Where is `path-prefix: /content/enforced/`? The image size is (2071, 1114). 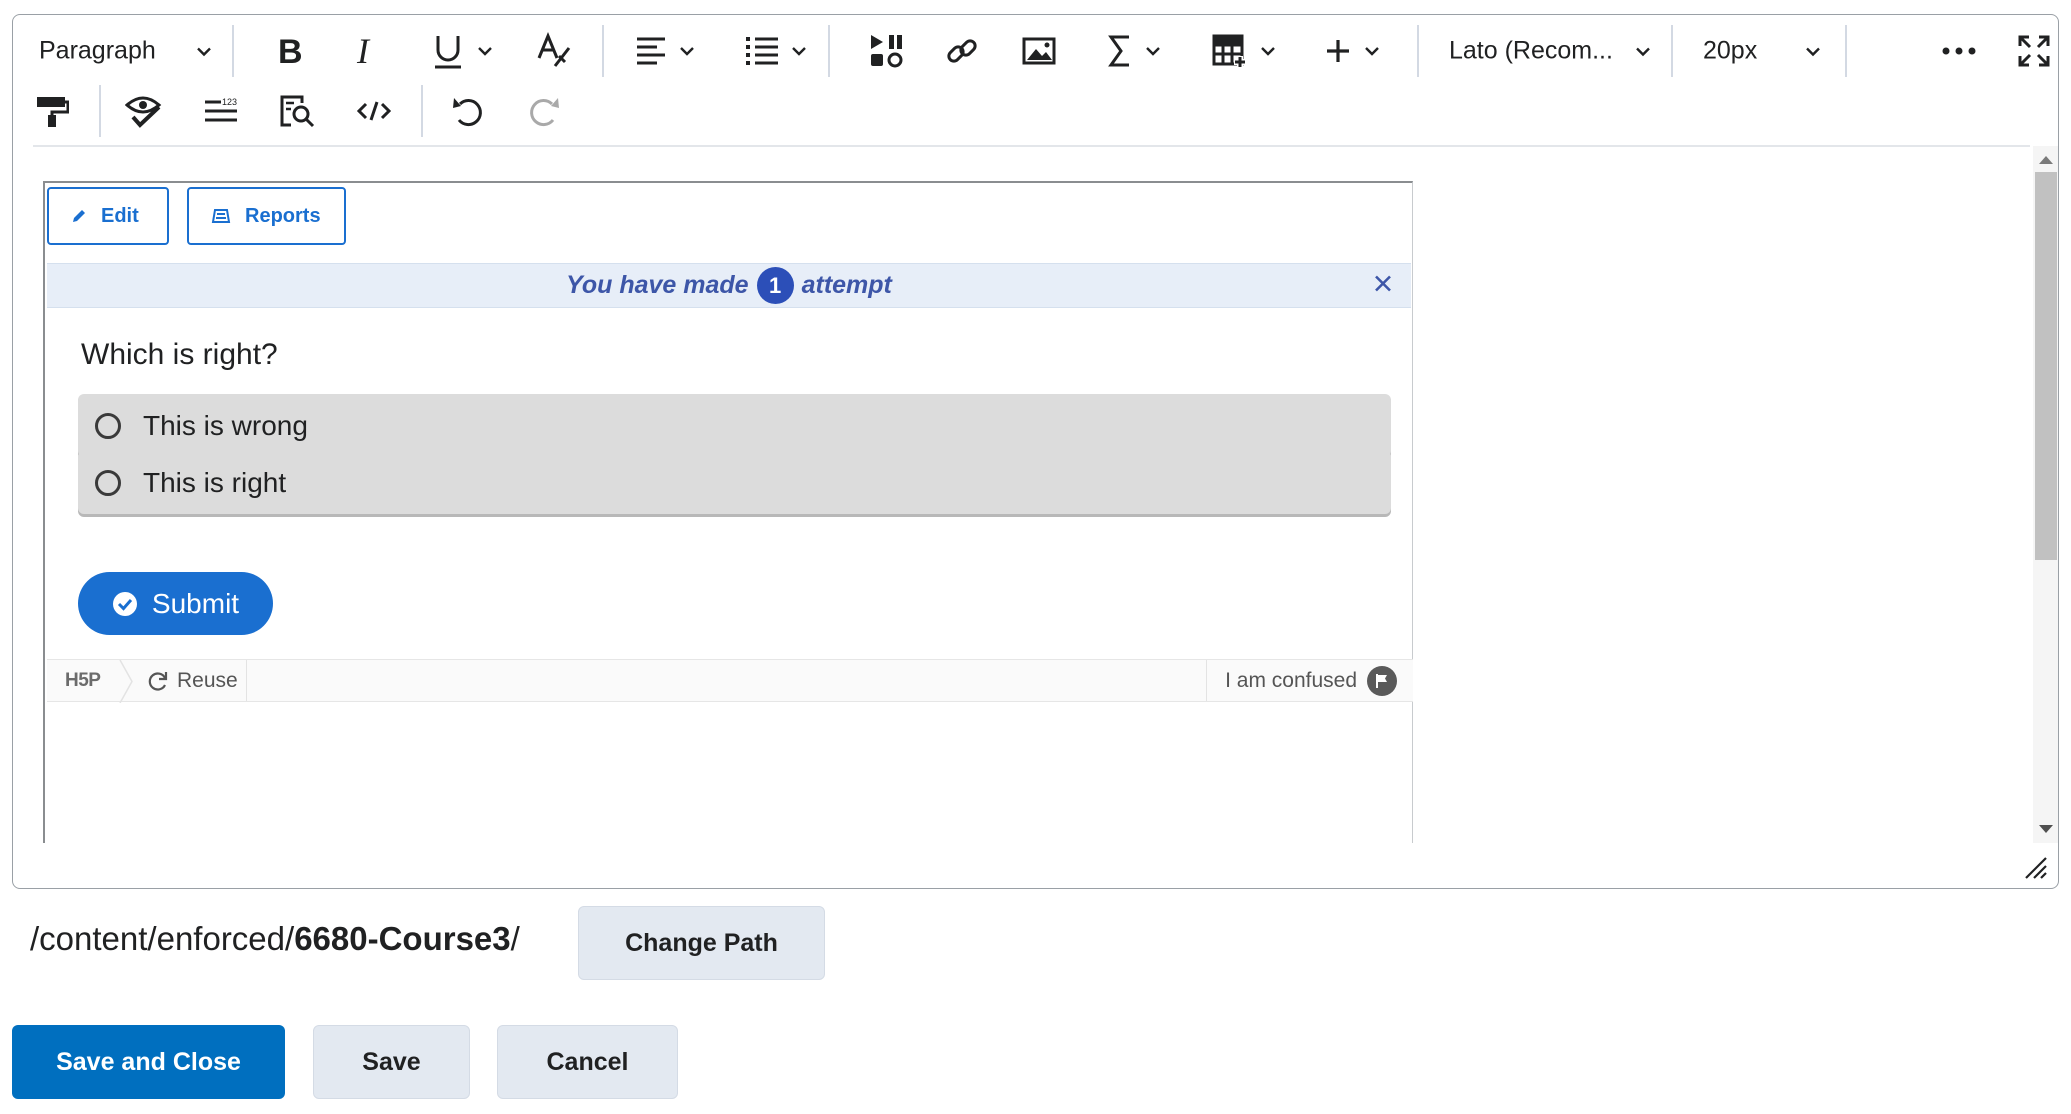
path-prefix: /content/enforced/ is located at coordinates (162, 938).